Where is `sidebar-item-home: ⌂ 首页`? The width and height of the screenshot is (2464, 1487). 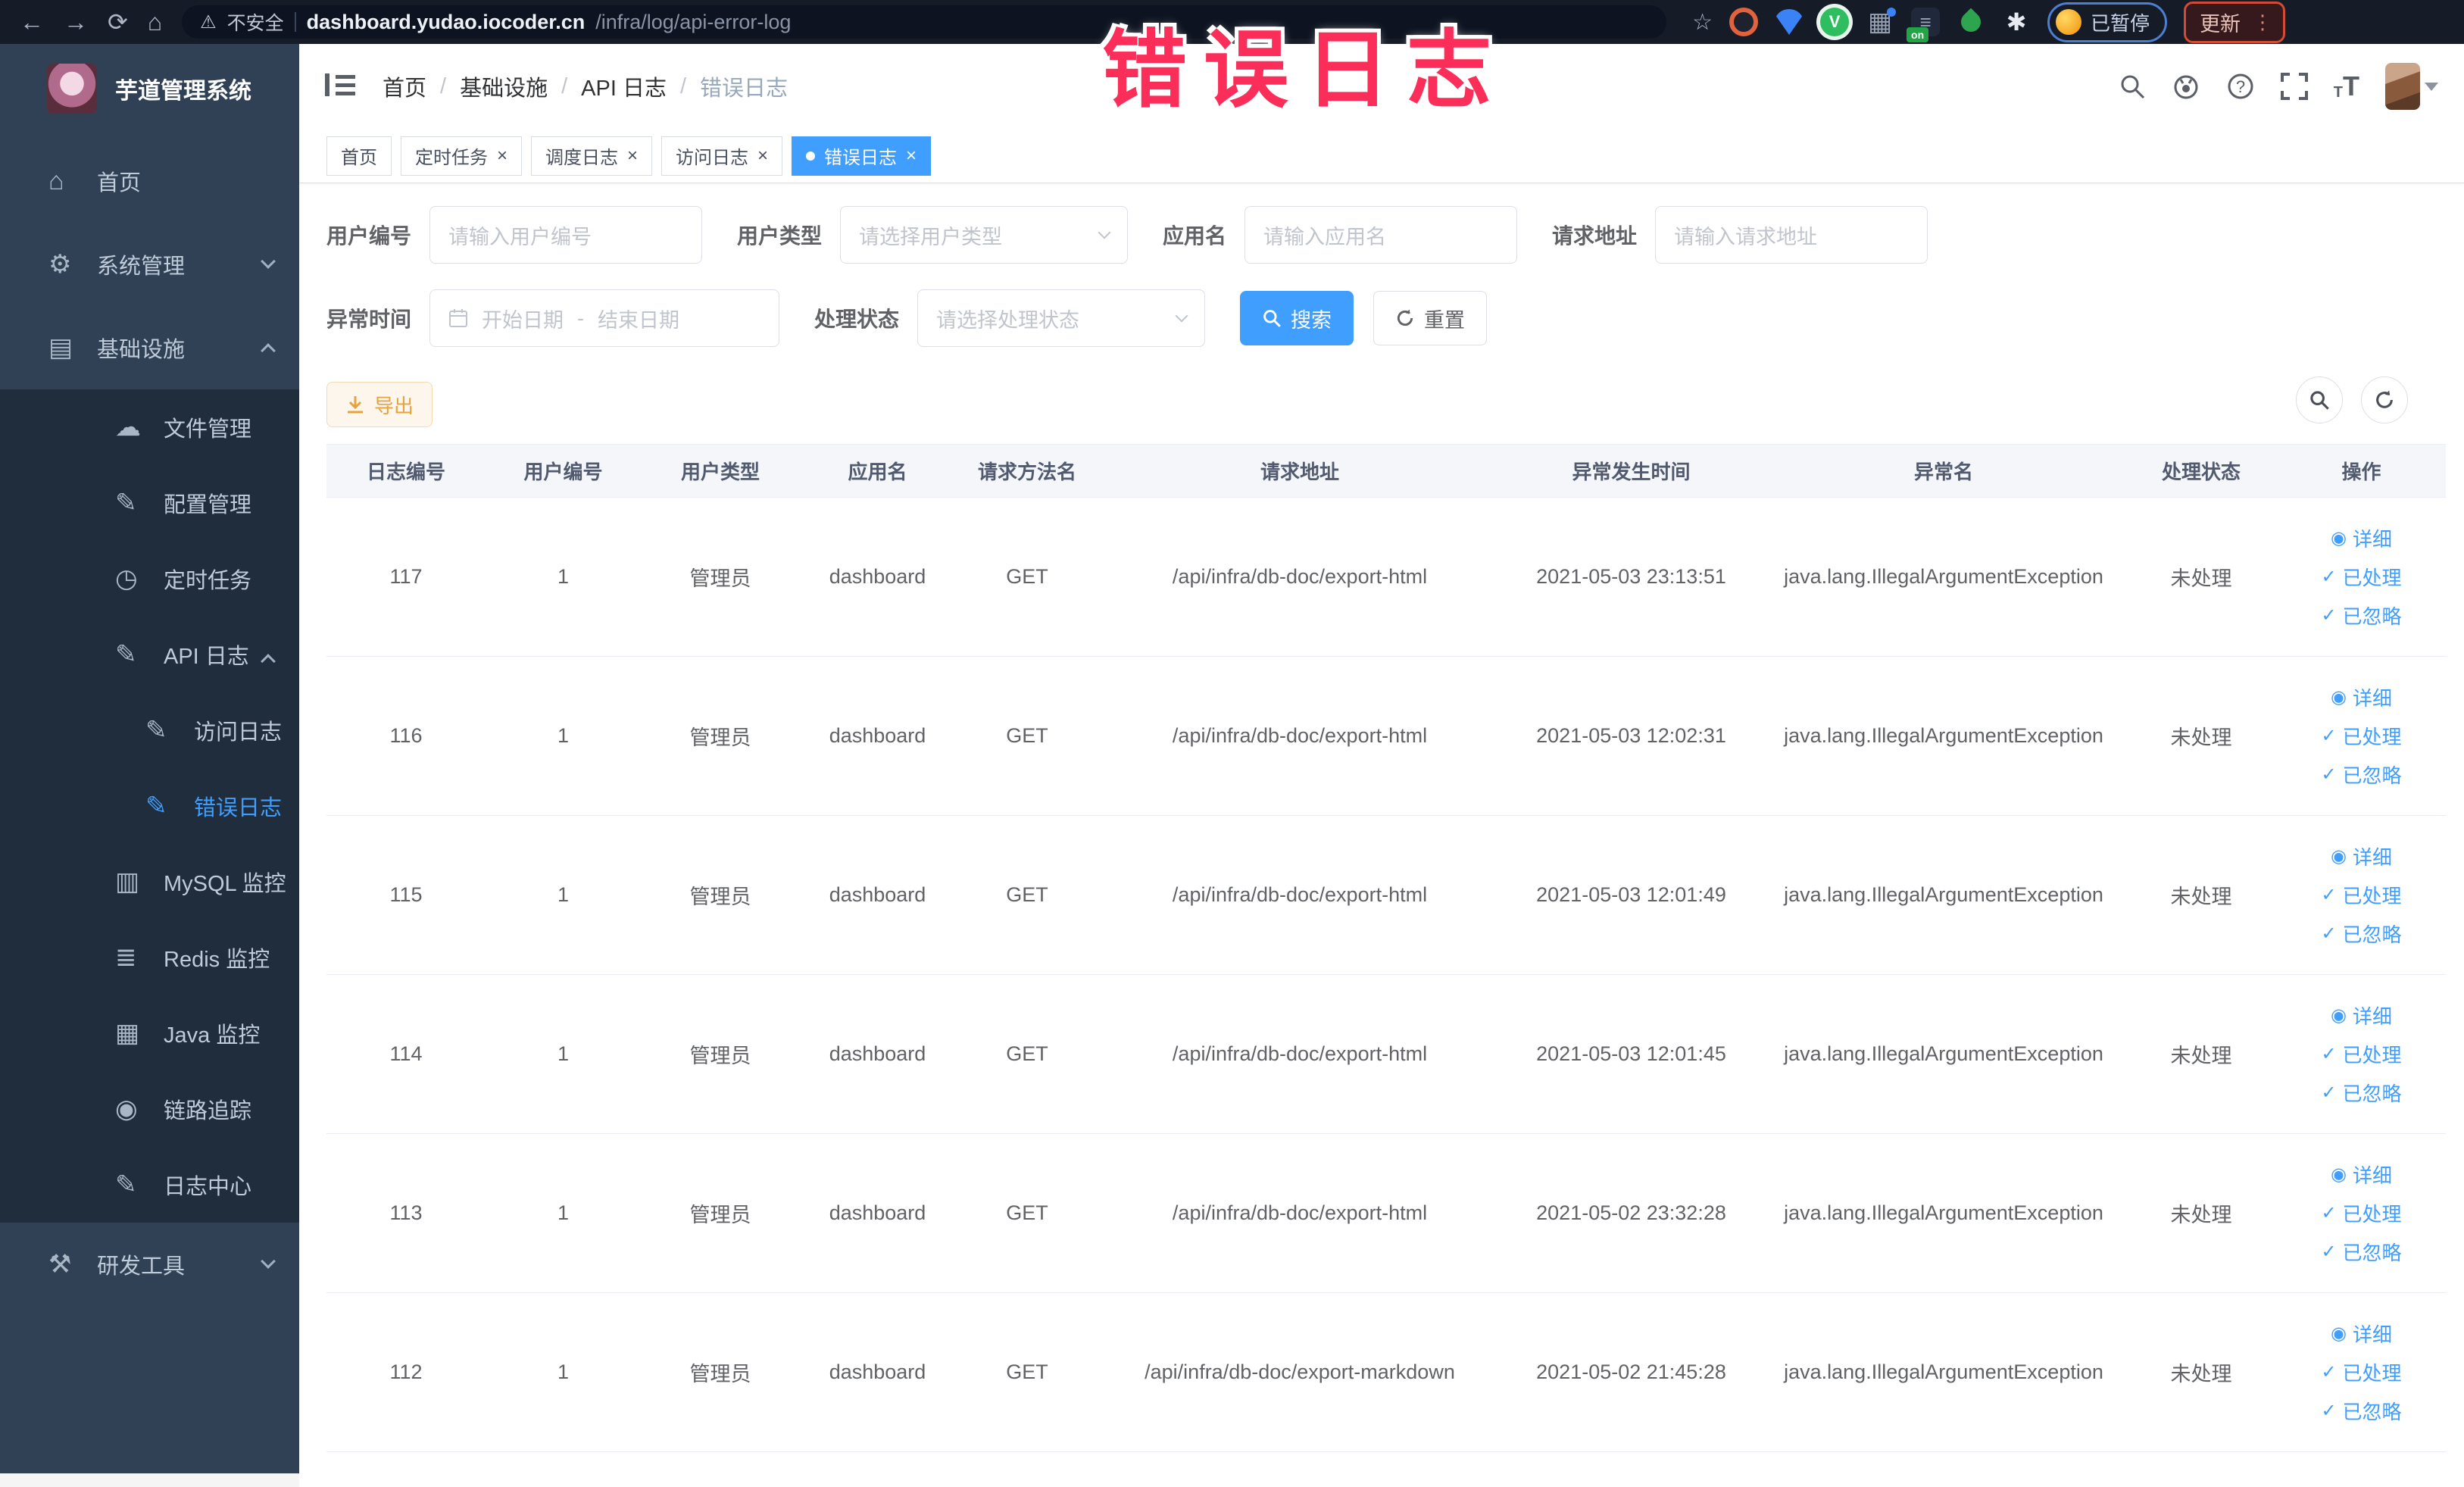 sidebar-item-home: ⌂ 首页 is located at coordinates (149, 181).